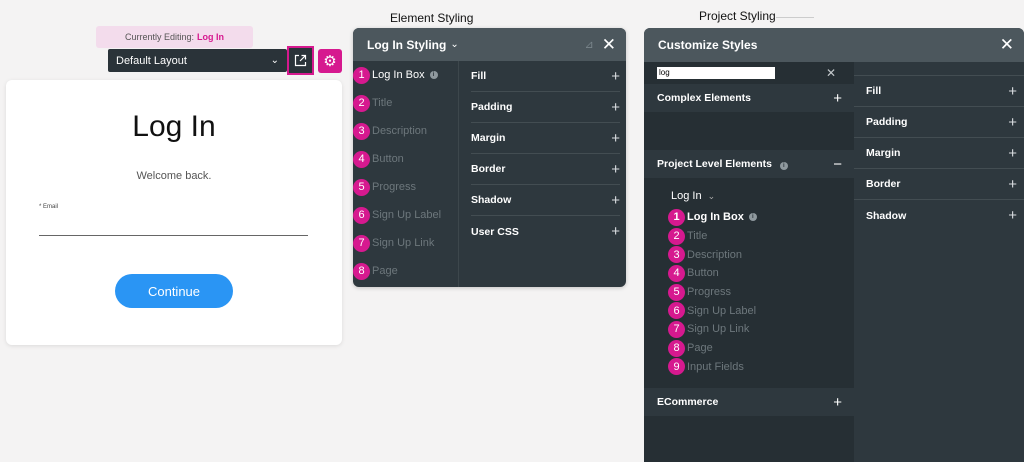  Describe the element at coordinates (49, 207) in the screenshot. I see `email-label: * Email` at that location.